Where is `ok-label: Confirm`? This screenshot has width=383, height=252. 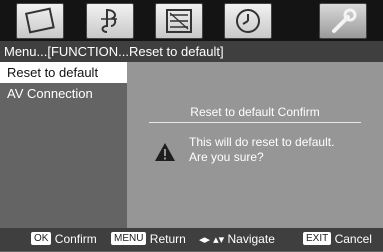 ok-label: Confirm is located at coordinates (75, 239).